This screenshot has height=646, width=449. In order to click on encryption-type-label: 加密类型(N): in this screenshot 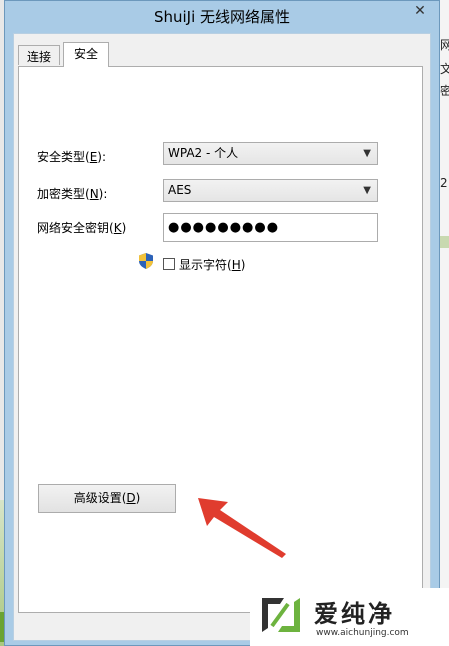, I will do `click(72, 194)`.